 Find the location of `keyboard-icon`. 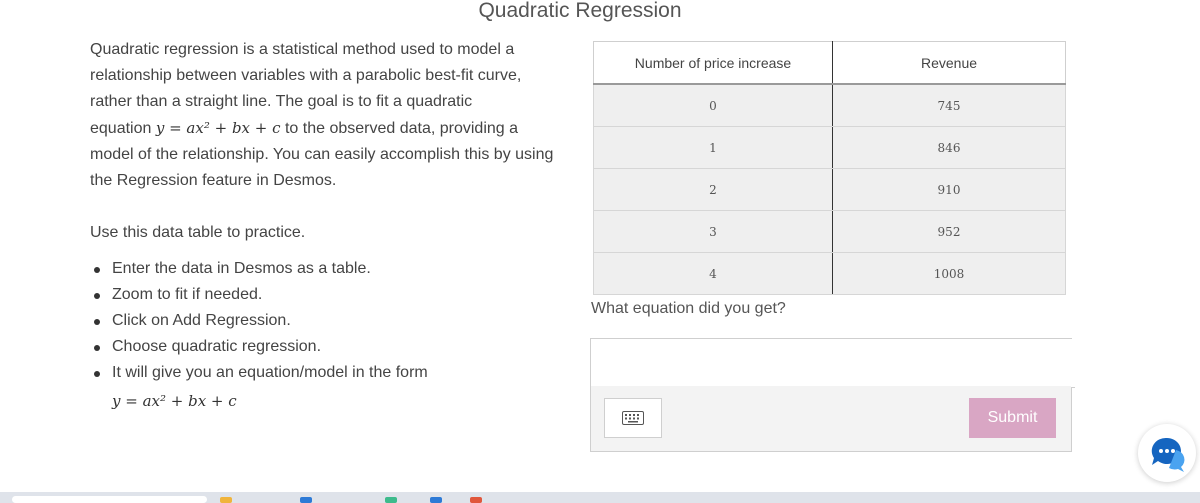

keyboard-icon is located at coordinates (633, 418).